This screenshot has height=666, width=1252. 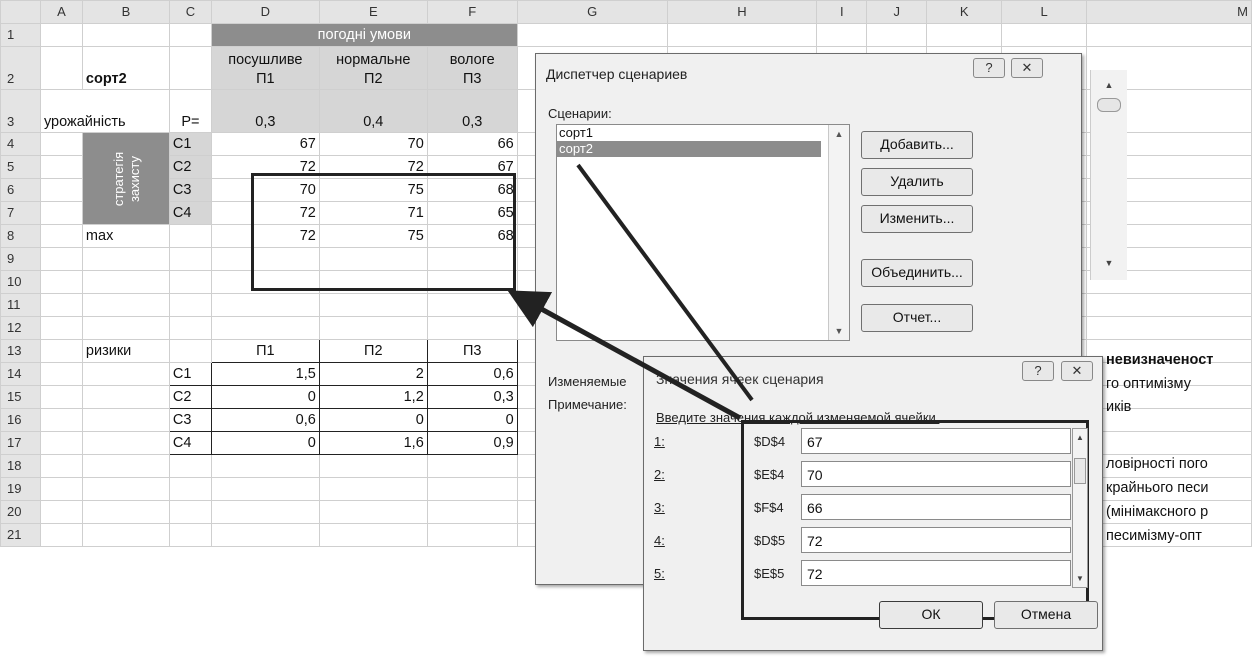 What do you see at coordinates (20, 328) in the screenshot?
I see `row-header: 12` at bounding box center [20, 328].